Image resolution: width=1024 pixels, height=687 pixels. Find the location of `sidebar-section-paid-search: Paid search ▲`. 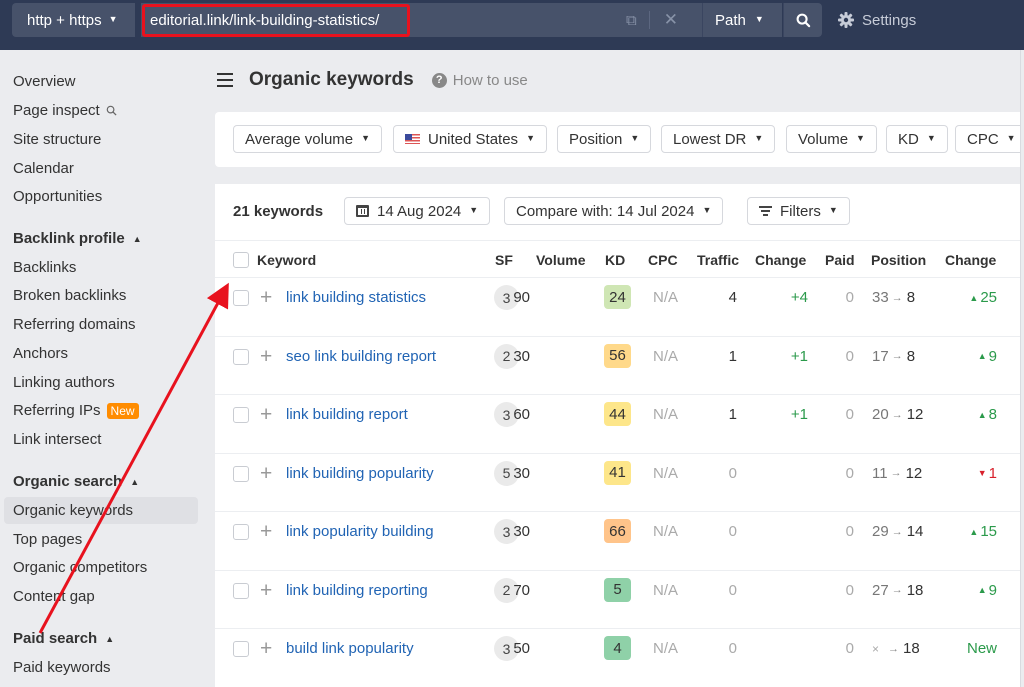

sidebar-section-paid-search: Paid search ▲ is located at coordinates (101, 638).